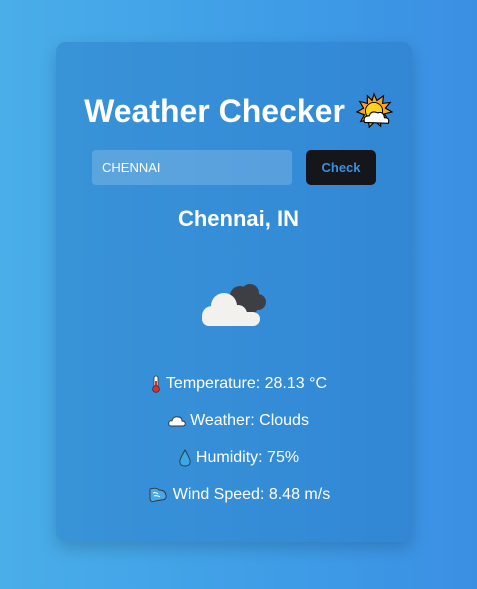 The image size is (477, 589). I want to click on weather-detail: Weather: Clouds, so click(238, 421).